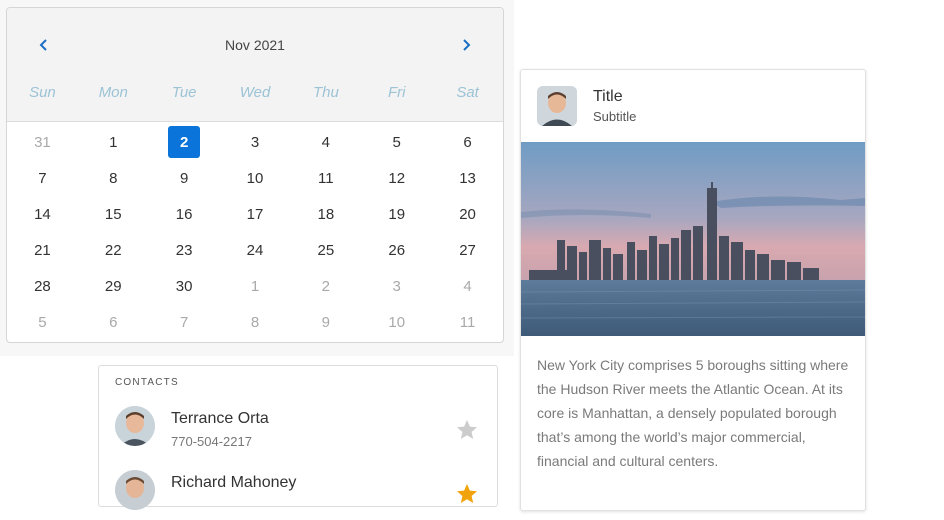 The width and height of the screenshot is (944, 520). Describe the element at coordinates (467, 250) in the screenshot. I see `calendar-day: 27` at that location.